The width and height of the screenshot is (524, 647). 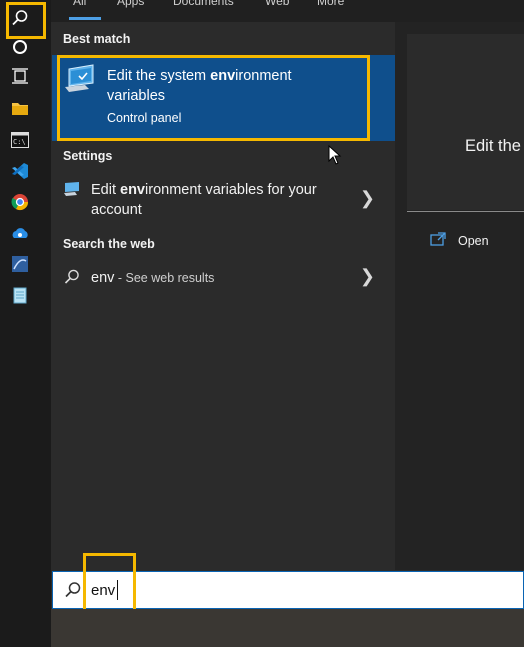 I want to click on chrome-icon, so click(x=20, y=202).